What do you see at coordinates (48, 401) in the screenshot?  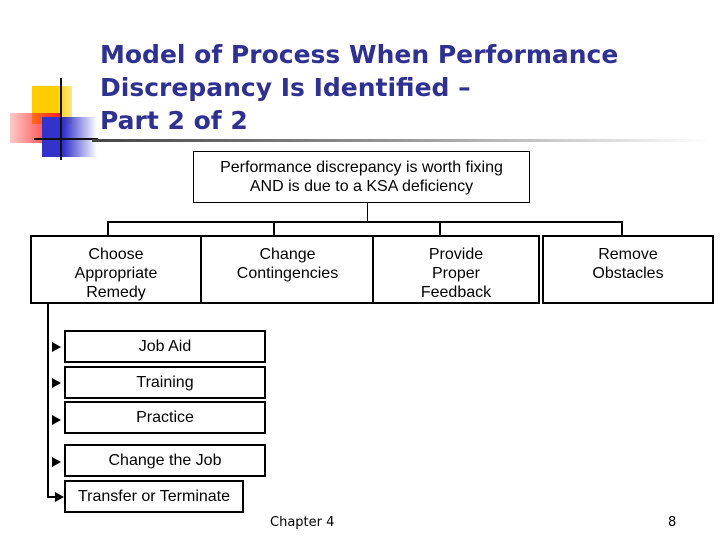 I see `remedy-branch-line` at bounding box center [48, 401].